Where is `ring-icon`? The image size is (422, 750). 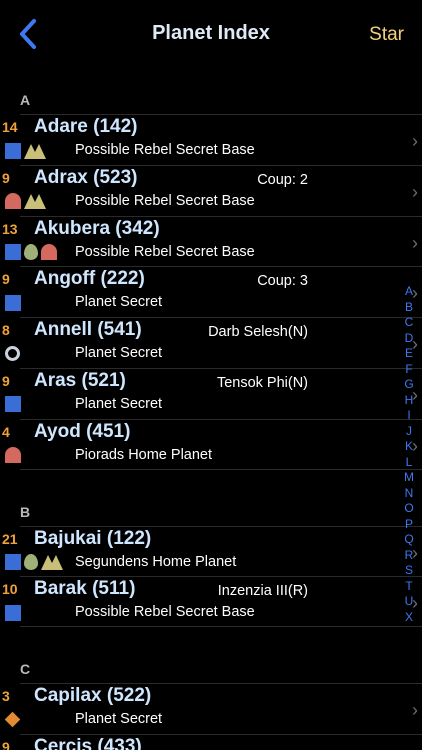 ring-icon is located at coordinates (12, 354).